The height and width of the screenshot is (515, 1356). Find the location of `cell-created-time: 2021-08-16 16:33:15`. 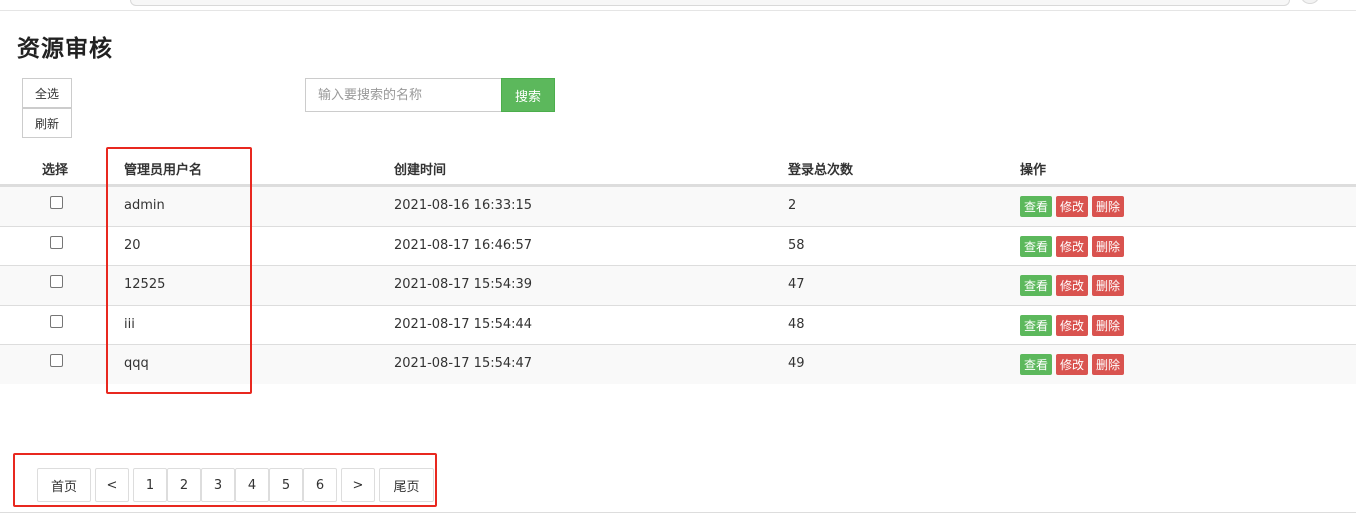

cell-created-time: 2021-08-16 16:33:15 is located at coordinates (463, 205).